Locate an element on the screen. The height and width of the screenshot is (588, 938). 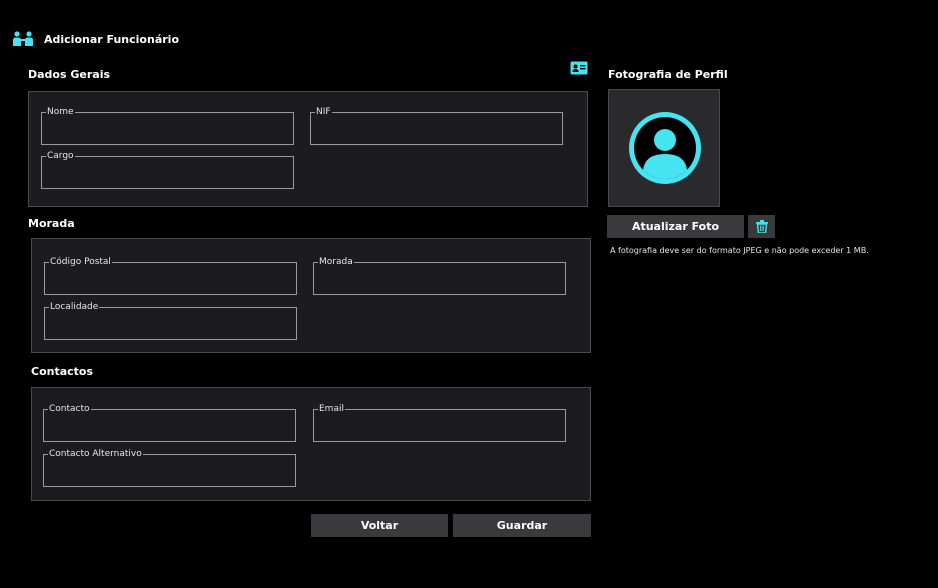
user-avatar-icon is located at coordinates (665, 148).